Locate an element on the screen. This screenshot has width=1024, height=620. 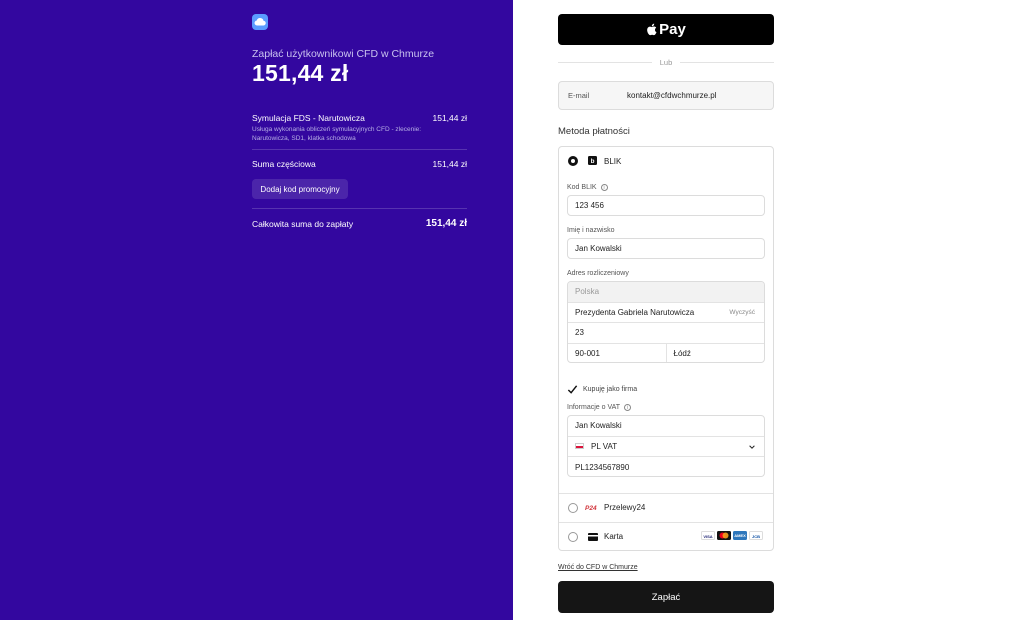
city-input: Łódź is located at coordinates (716, 353).